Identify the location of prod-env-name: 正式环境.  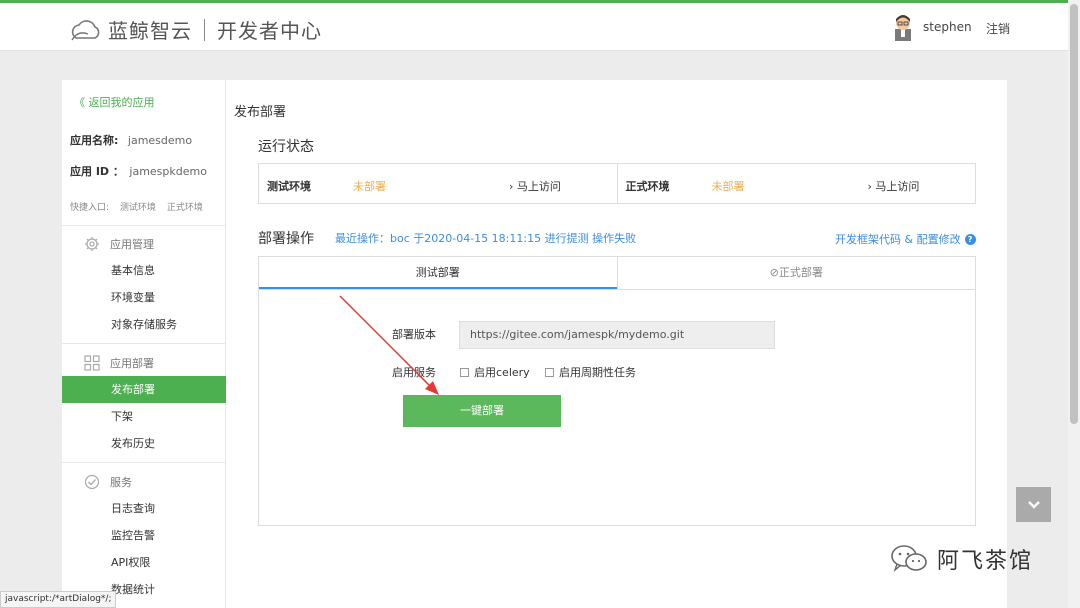
(647, 186).